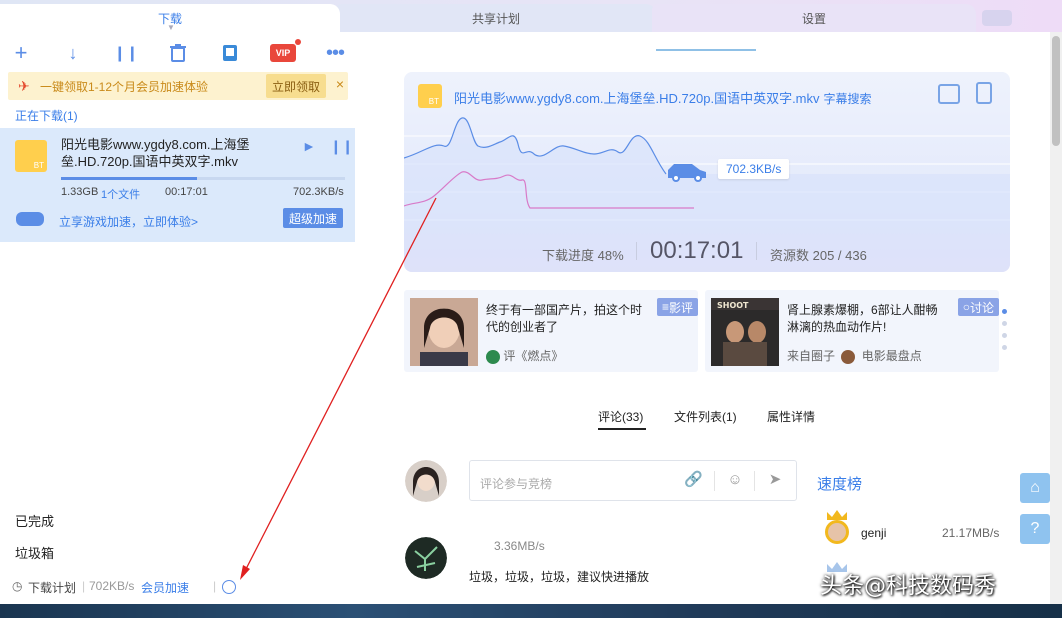  Describe the element at coordinates (620, 416) in the screenshot. I see `tab-comments: 评论(33)` at that location.